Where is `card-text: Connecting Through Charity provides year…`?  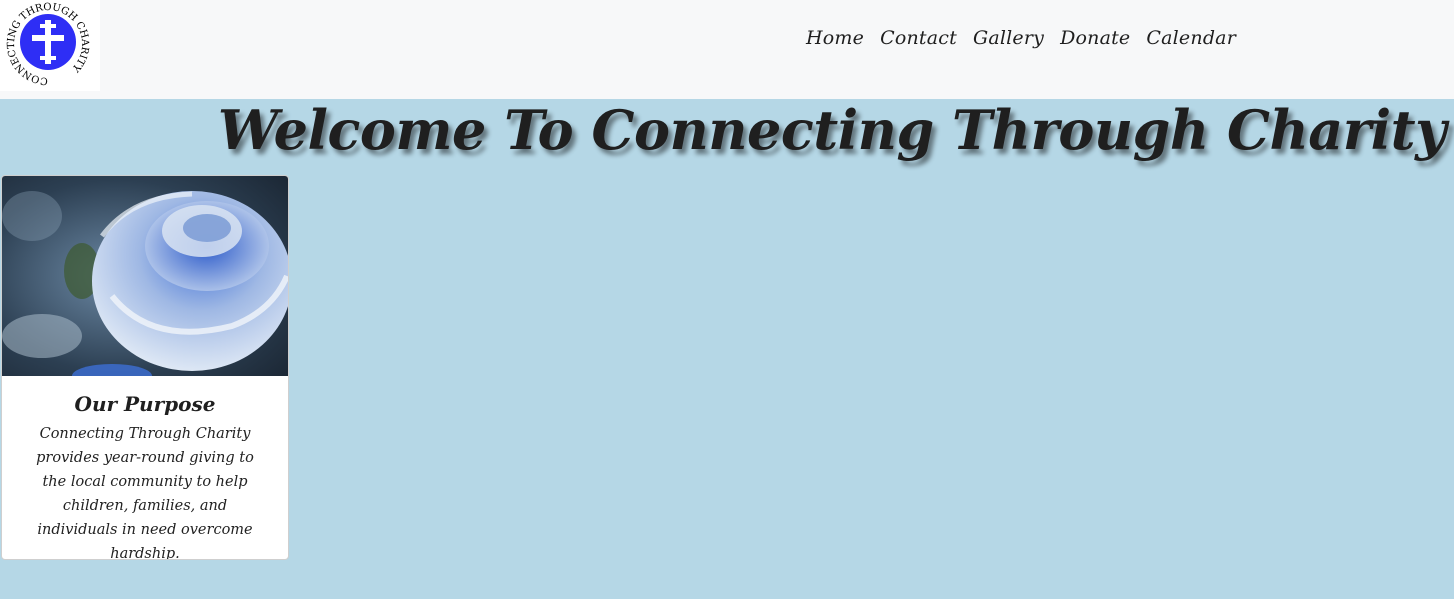 card-text: Connecting Through Charity provides year… is located at coordinates (145, 493).